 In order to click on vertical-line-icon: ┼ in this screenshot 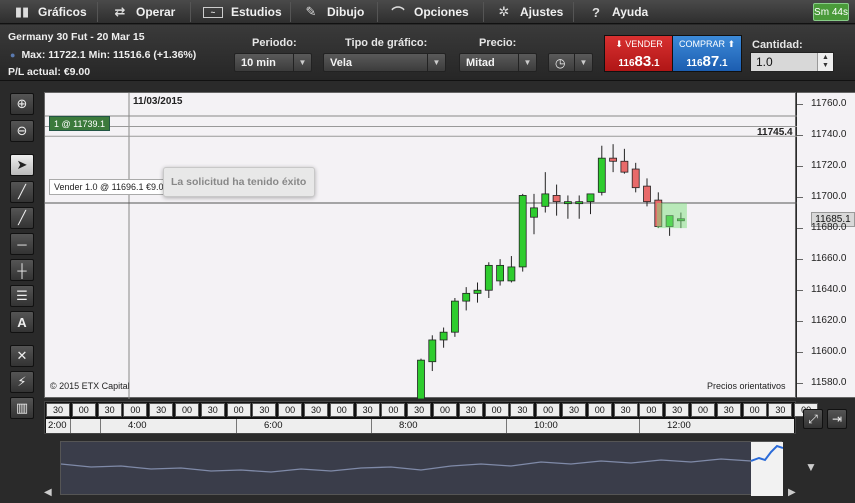, I will do `click(22, 270)`.